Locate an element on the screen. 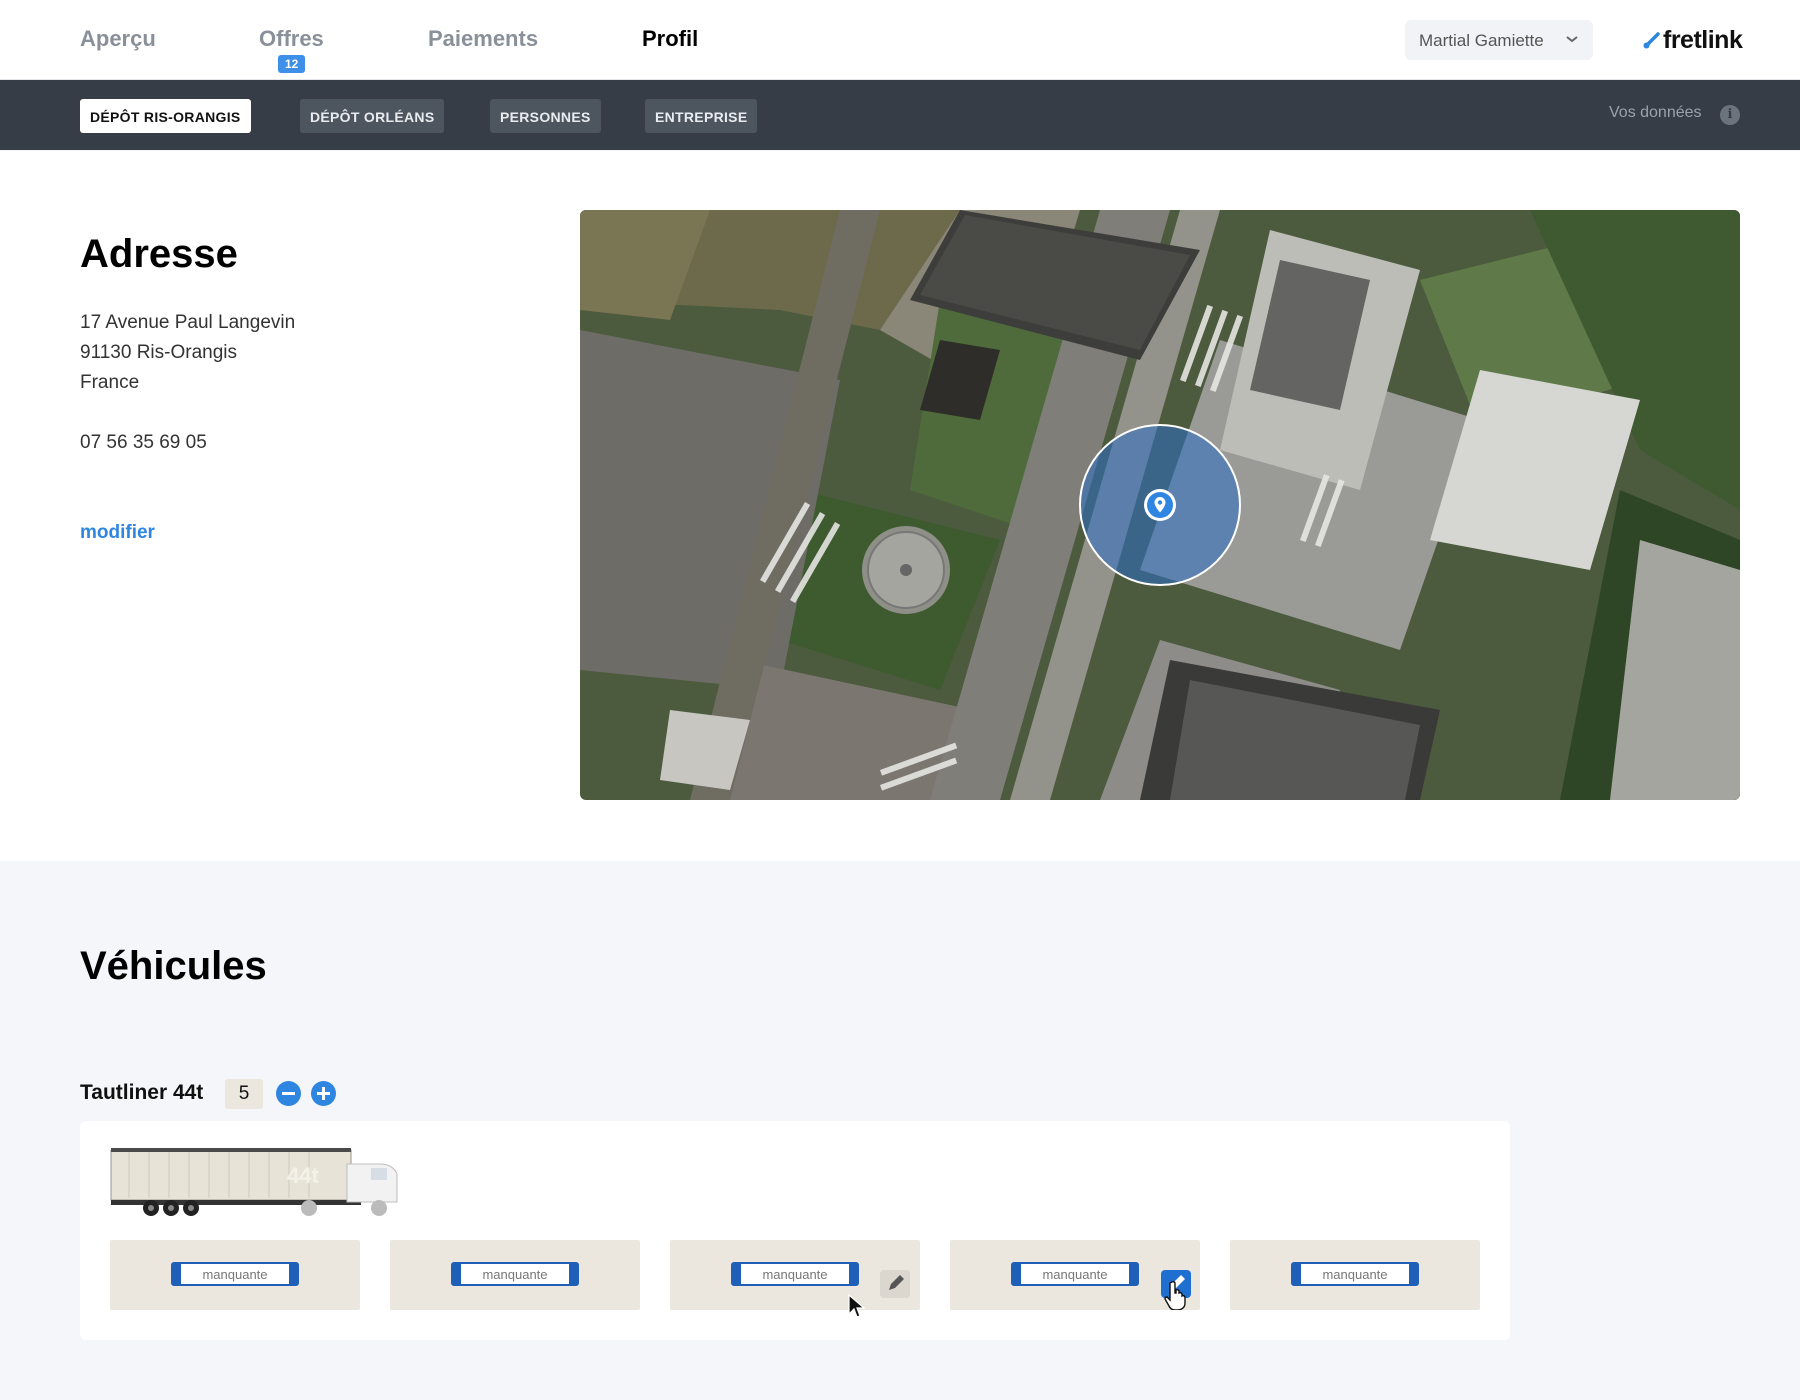 The image size is (1800, 1400). address-phone: 07 56 35 69 05 is located at coordinates (143, 442).